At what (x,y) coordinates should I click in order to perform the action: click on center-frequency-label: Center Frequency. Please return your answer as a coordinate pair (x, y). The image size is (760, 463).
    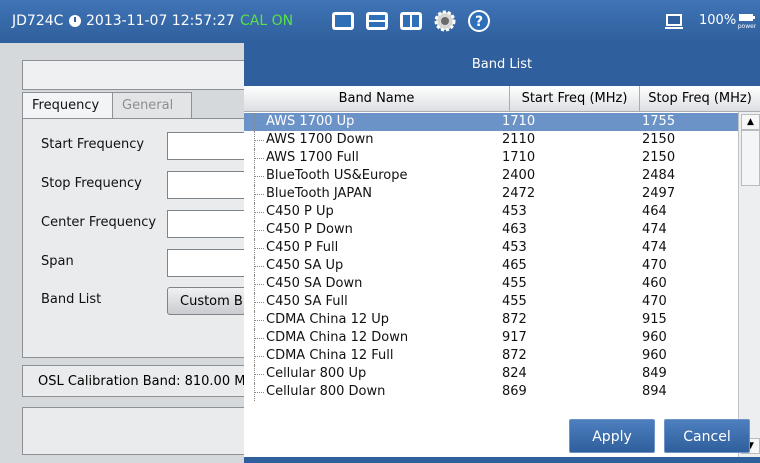
    Looking at the image, I should click on (99, 222).